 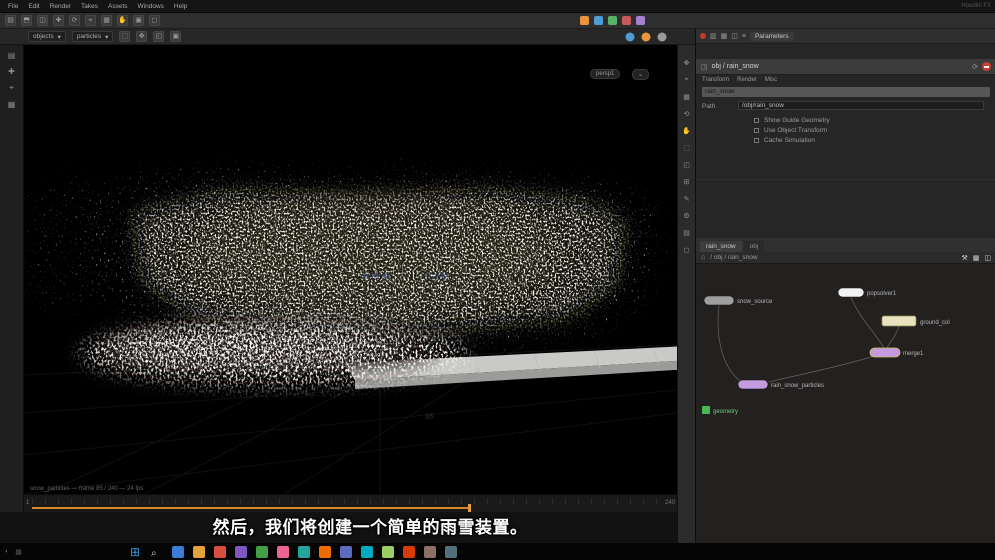 What do you see at coordinates (861, 105) in the screenshot?
I see `path-field: /obj/rain_snow` at bounding box center [861, 105].